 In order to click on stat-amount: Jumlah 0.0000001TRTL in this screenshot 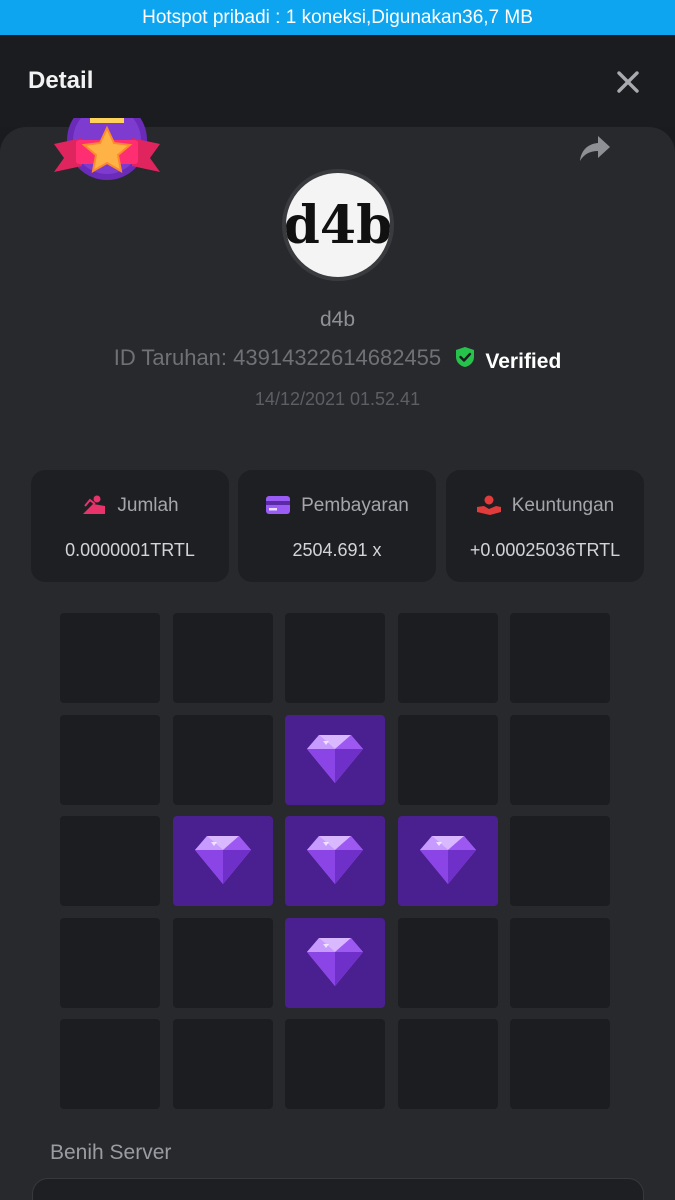, I will do `click(130, 526)`.